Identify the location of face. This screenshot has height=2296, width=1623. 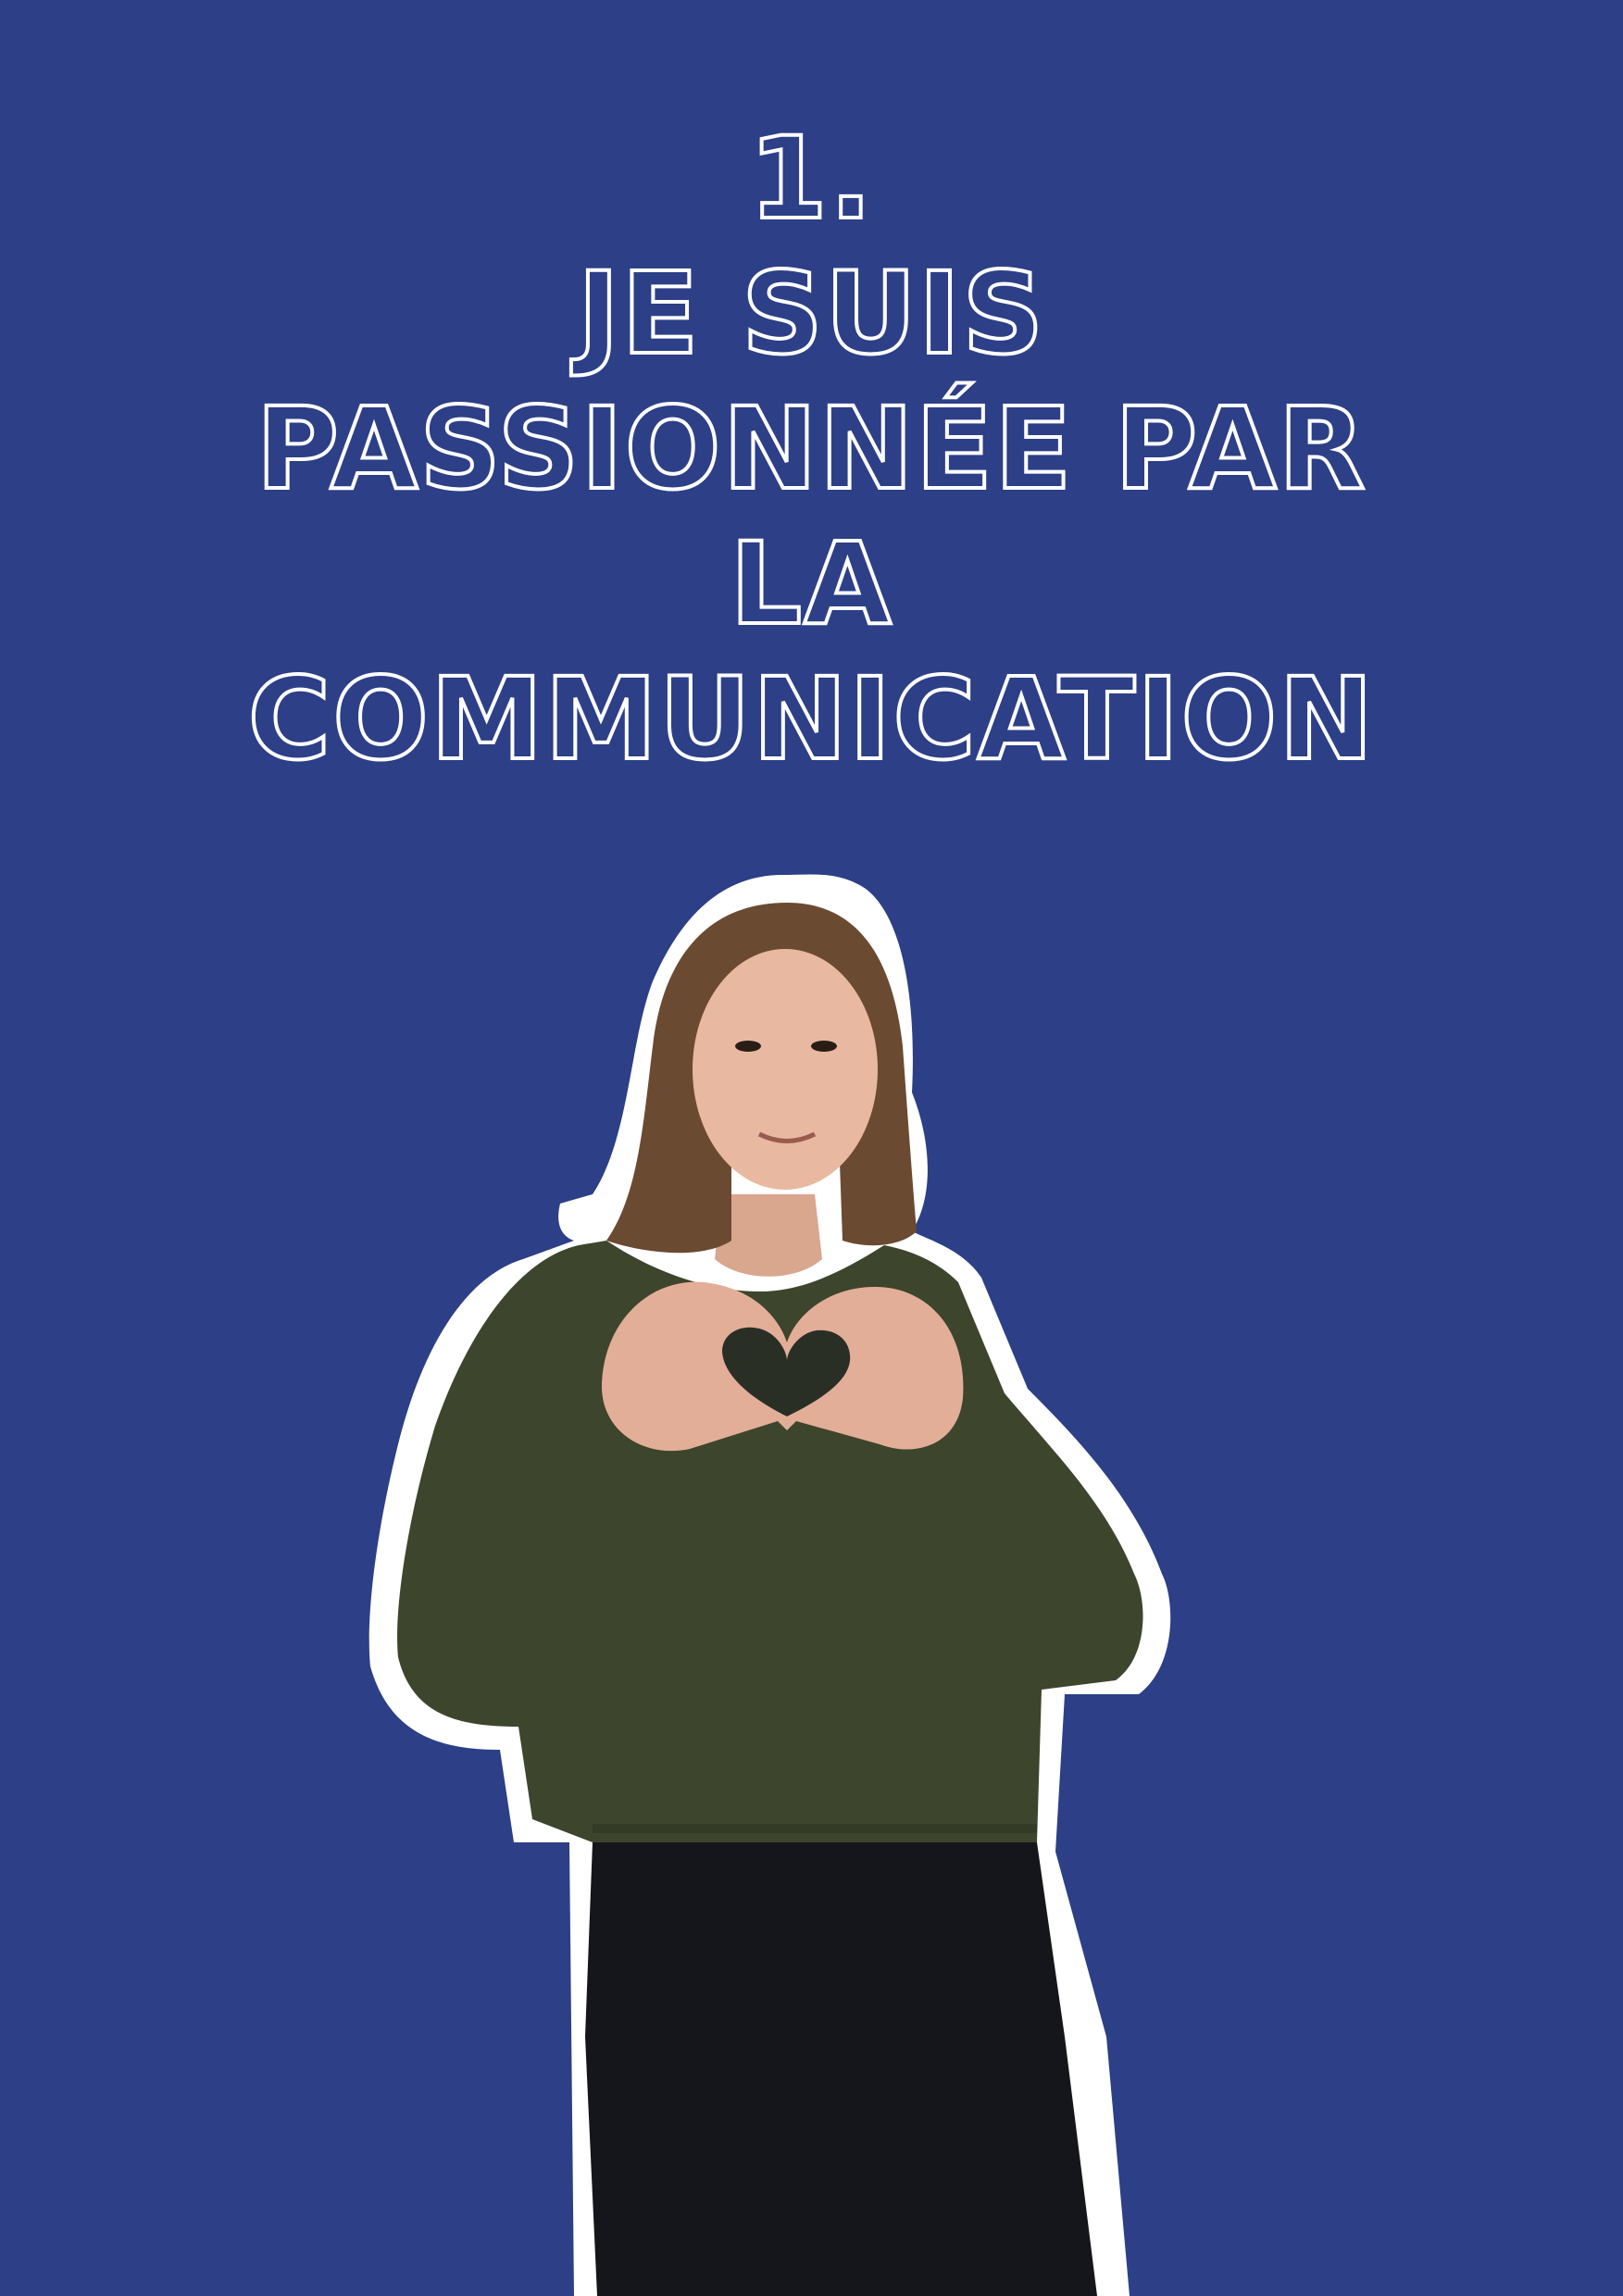
(785, 1069).